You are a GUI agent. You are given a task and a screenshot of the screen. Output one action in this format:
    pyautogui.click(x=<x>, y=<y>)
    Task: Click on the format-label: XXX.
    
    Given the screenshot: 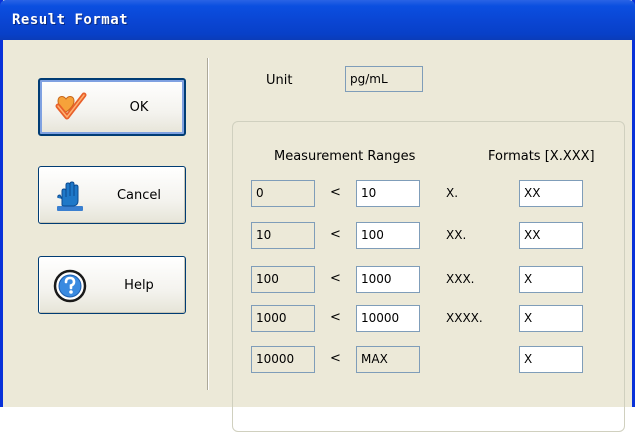 What is the action you would take?
    pyautogui.click(x=460, y=279)
    